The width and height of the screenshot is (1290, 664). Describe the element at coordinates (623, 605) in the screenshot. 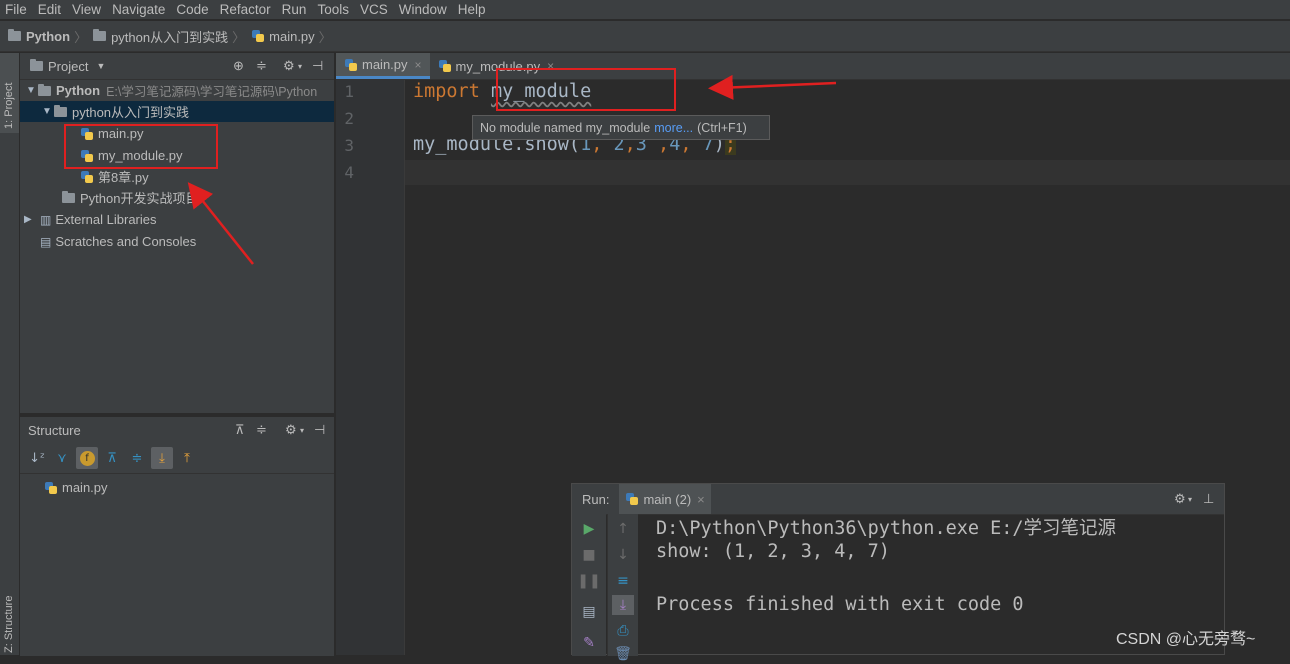

I see `scroll-to-end-icon: ⤓` at that location.